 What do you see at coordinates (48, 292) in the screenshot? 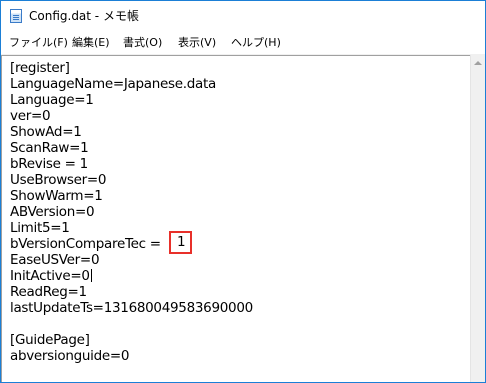
I see `text-line: ReadReg=1` at bounding box center [48, 292].